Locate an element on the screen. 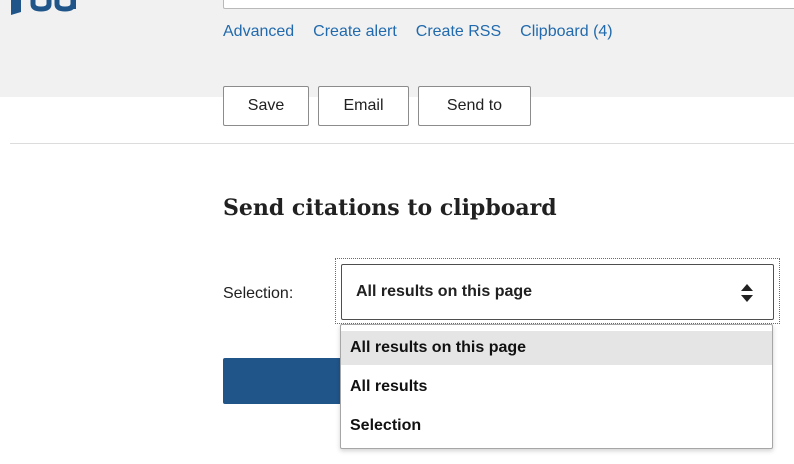 This screenshot has width=794, height=464. create-rss-link: Create RSS is located at coordinates (458, 32).